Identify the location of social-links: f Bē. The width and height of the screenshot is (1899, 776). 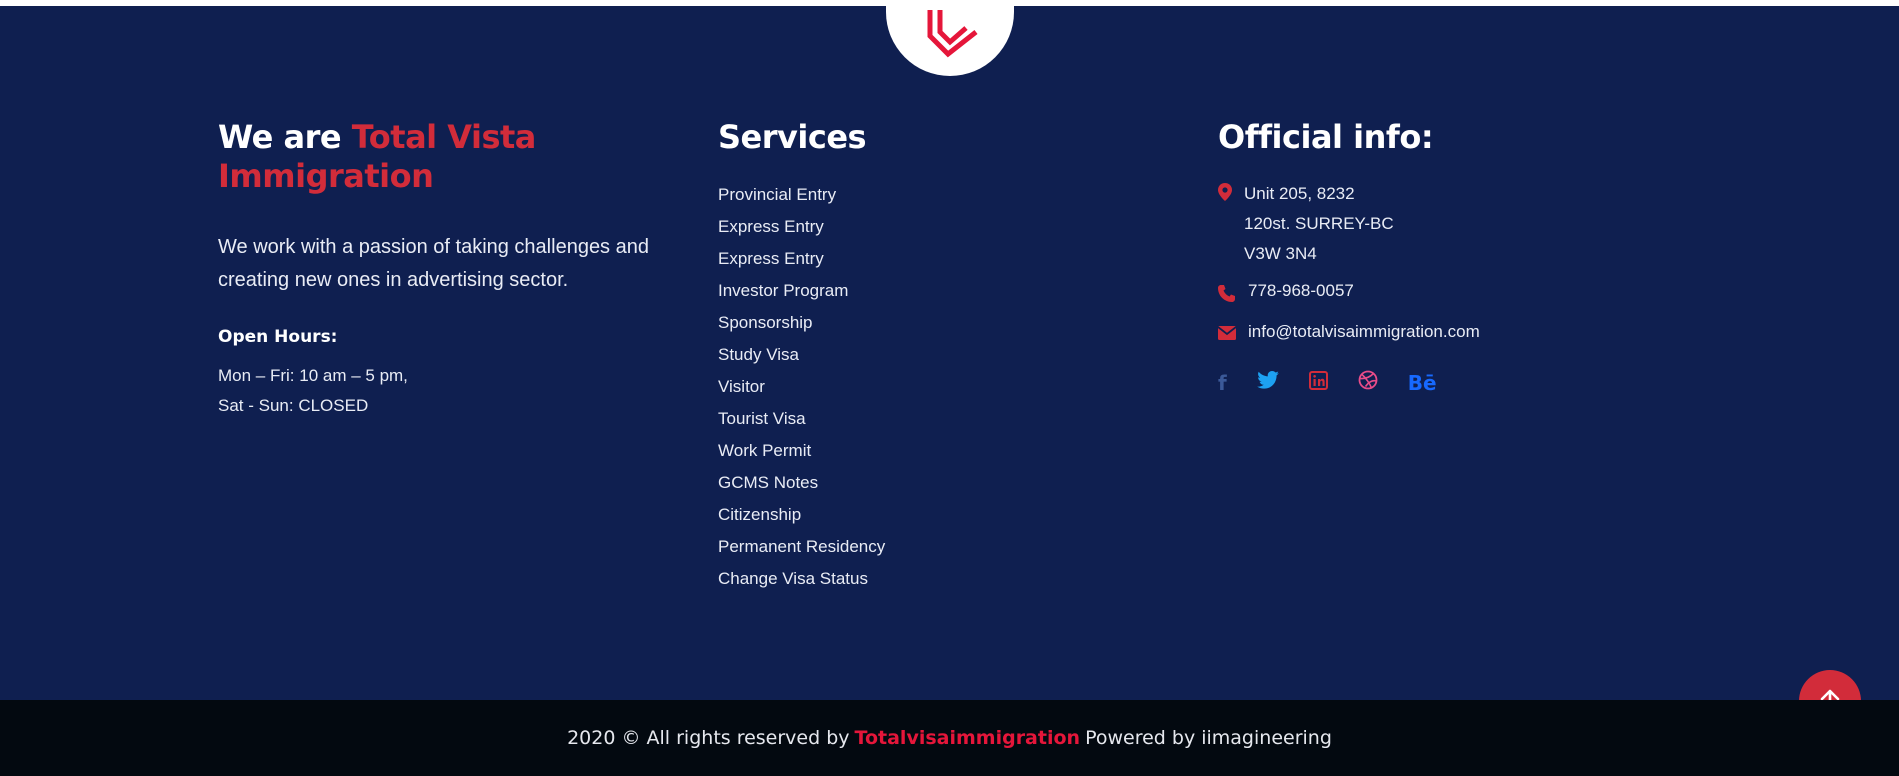
(1418, 382).